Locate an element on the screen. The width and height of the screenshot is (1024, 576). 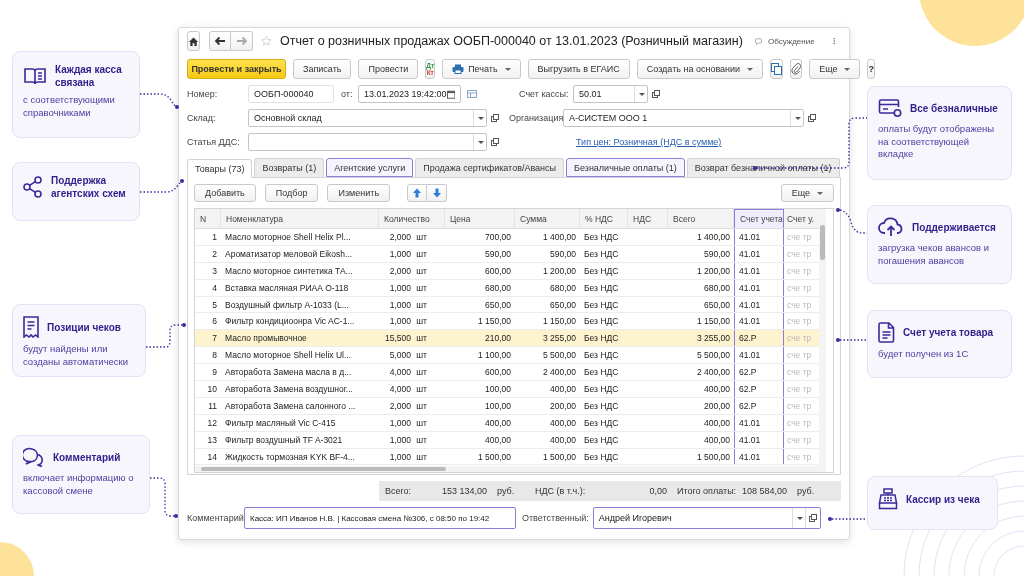
column-header: % НДС is located at coordinates (604, 218).